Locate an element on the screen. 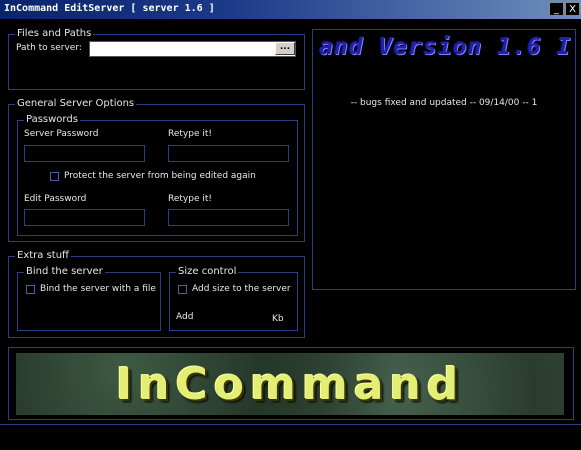 Image resolution: width=581 pixels, height=450 pixels. title-bar: InCommand EditServer [ server 1.6 ] _ X is located at coordinates (290, 9).